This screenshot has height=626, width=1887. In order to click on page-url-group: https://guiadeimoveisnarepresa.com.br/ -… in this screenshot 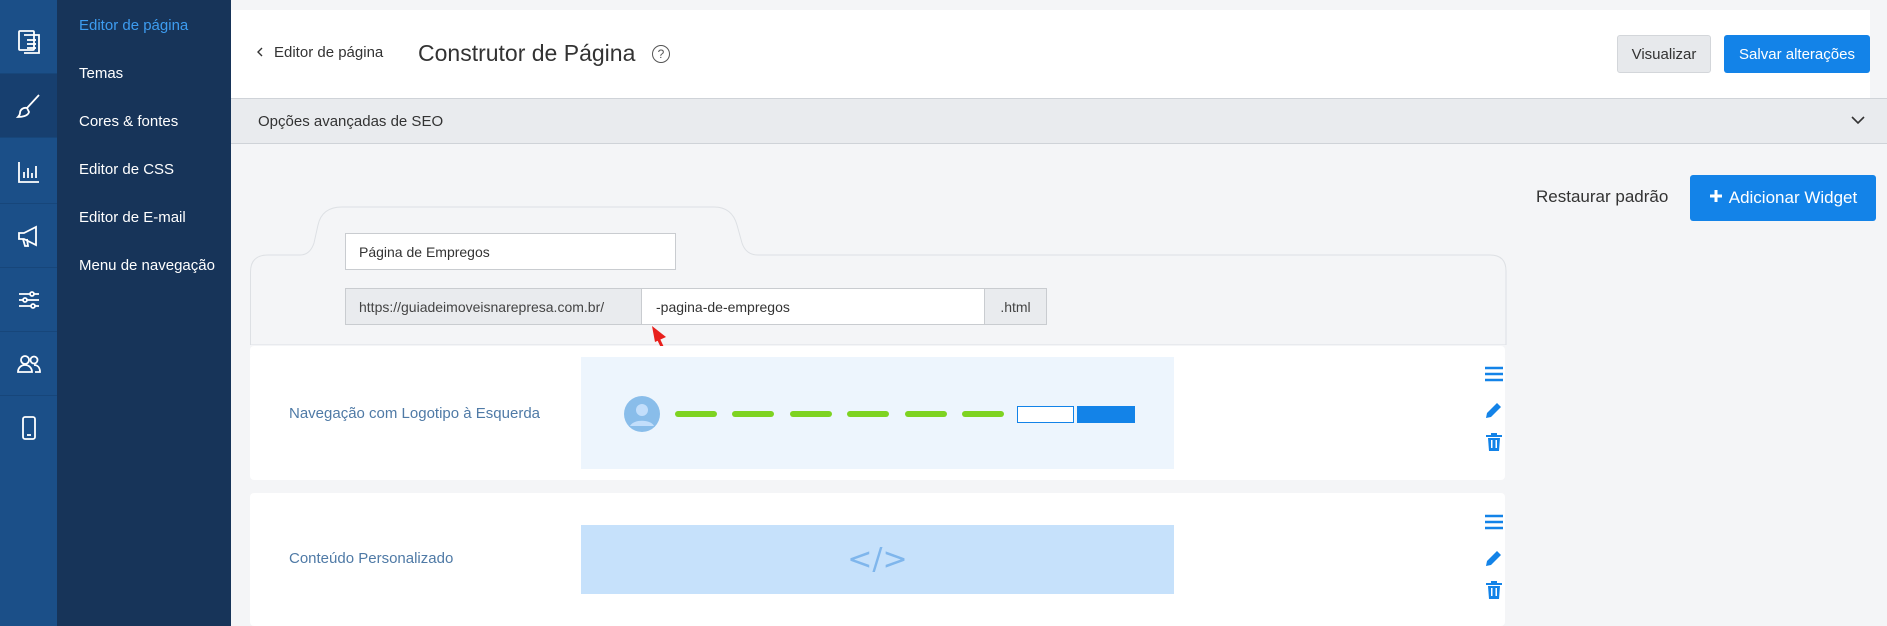, I will do `click(696, 306)`.